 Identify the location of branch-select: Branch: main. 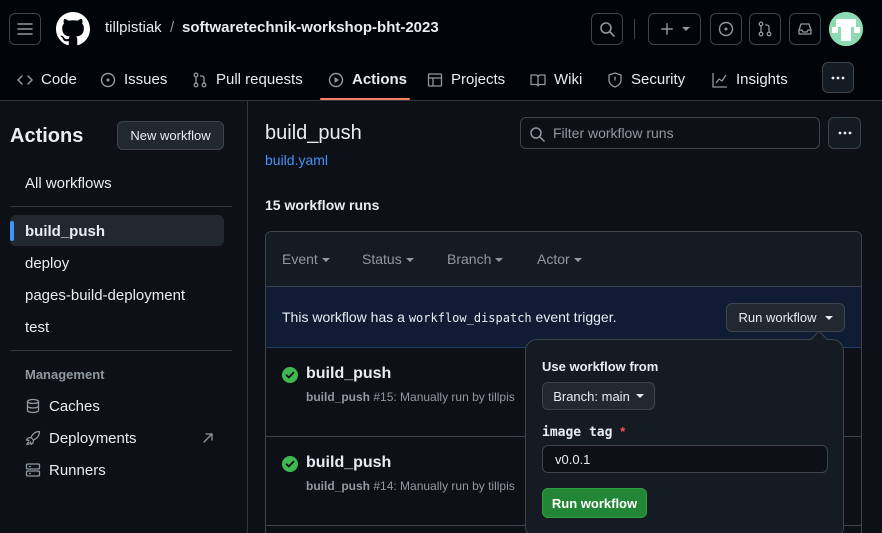
(598, 396).